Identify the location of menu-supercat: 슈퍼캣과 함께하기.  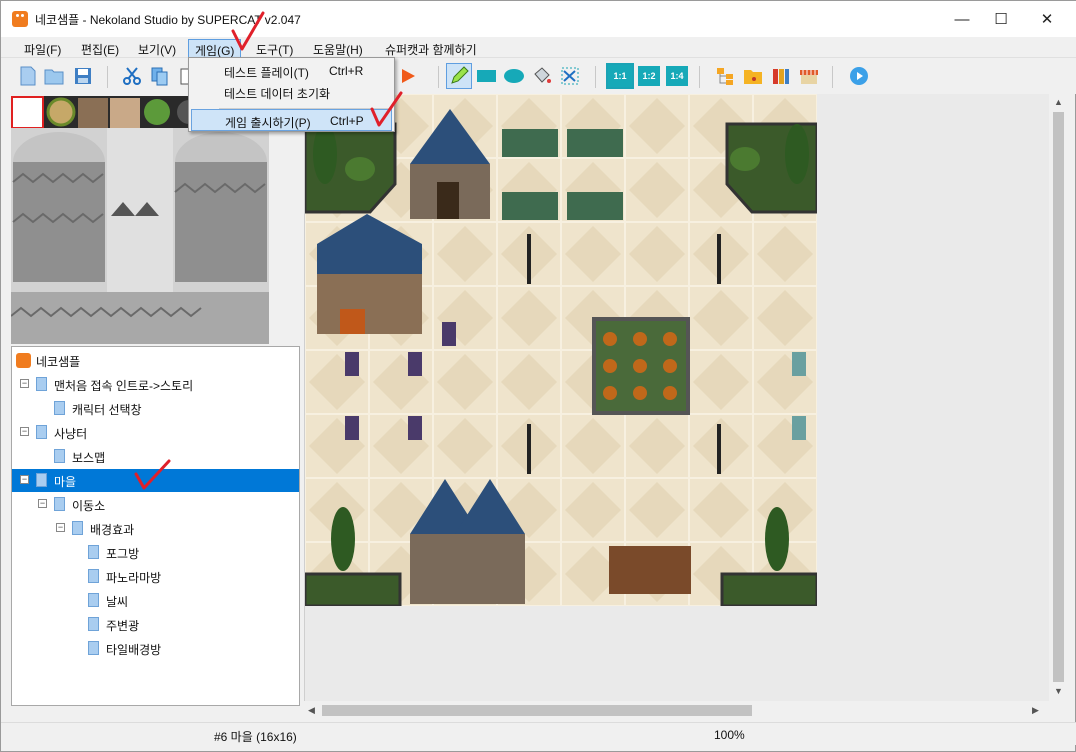
(431, 48).